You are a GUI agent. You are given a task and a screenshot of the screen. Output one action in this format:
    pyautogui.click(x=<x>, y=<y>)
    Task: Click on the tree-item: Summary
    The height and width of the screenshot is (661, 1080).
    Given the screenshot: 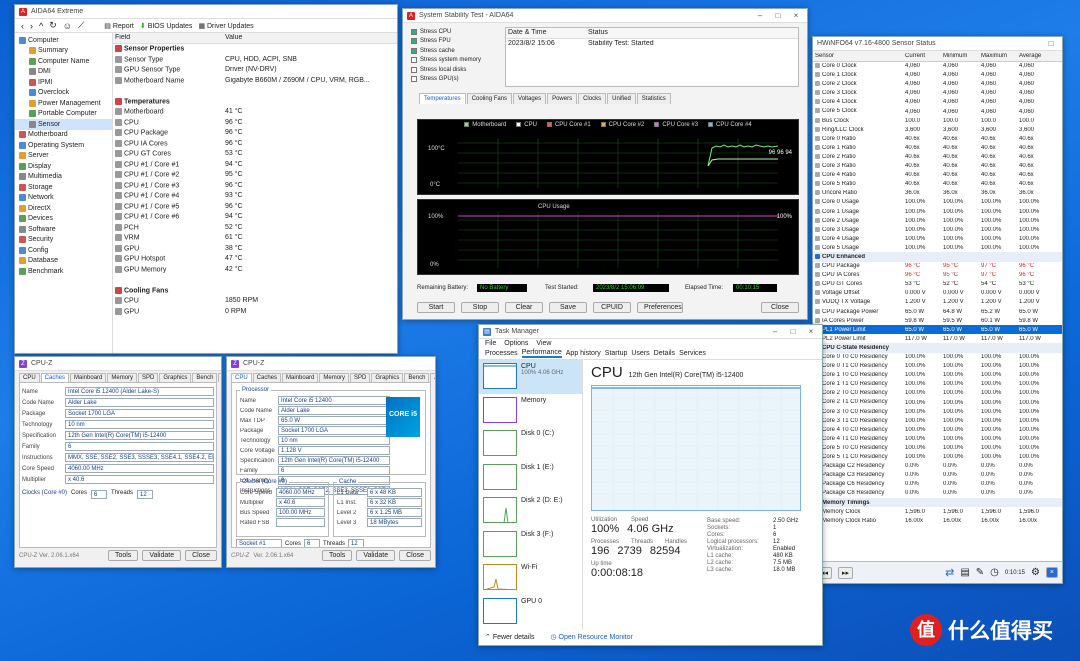 What is the action you would take?
    pyautogui.click(x=63, y=51)
    